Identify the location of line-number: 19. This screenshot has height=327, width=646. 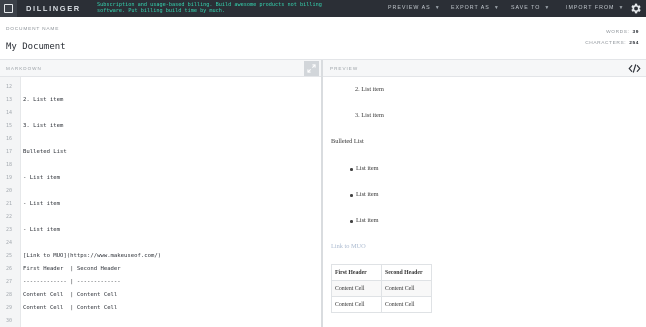
(9, 178).